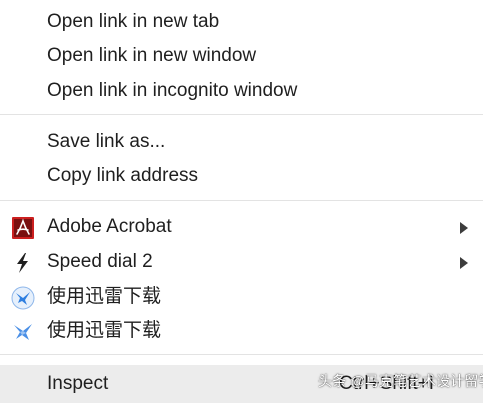 This screenshot has height=403, width=483. What do you see at coordinates (123, 175) in the screenshot?
I see `menu-item-label: Copy link address` at bounding box center [123, 175].